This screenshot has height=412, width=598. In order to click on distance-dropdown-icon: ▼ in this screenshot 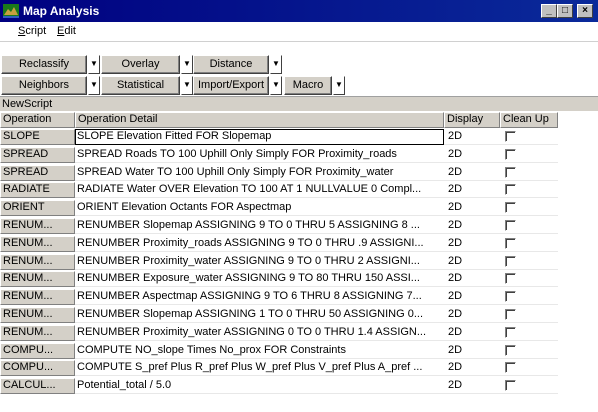, I will do `click(276, 64)`.